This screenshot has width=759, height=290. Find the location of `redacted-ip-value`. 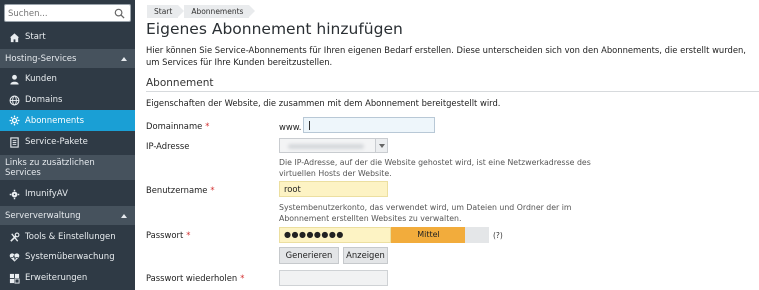

redacted-ip-value is located at coordinates (326, 146).